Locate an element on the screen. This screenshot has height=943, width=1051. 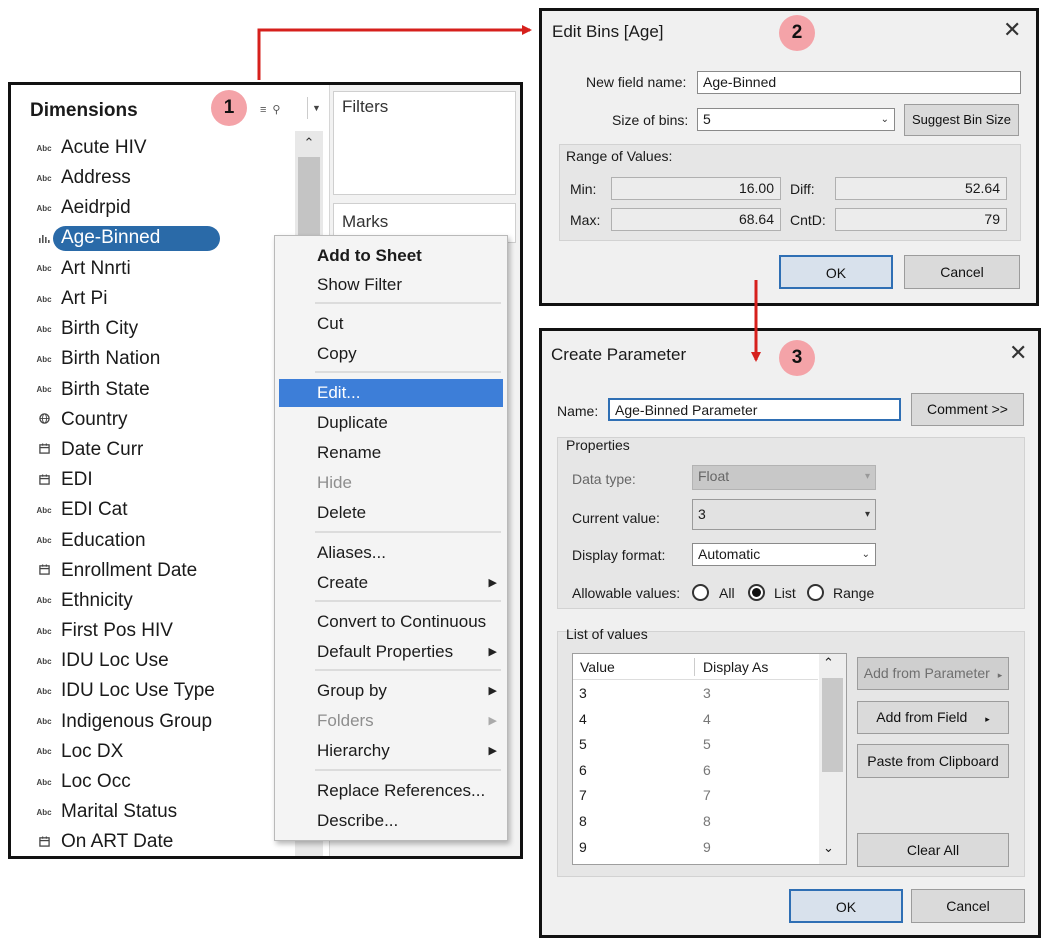
menu-item-hierarchy: Hierarchy ▶ is located at coordinates (391, 751).